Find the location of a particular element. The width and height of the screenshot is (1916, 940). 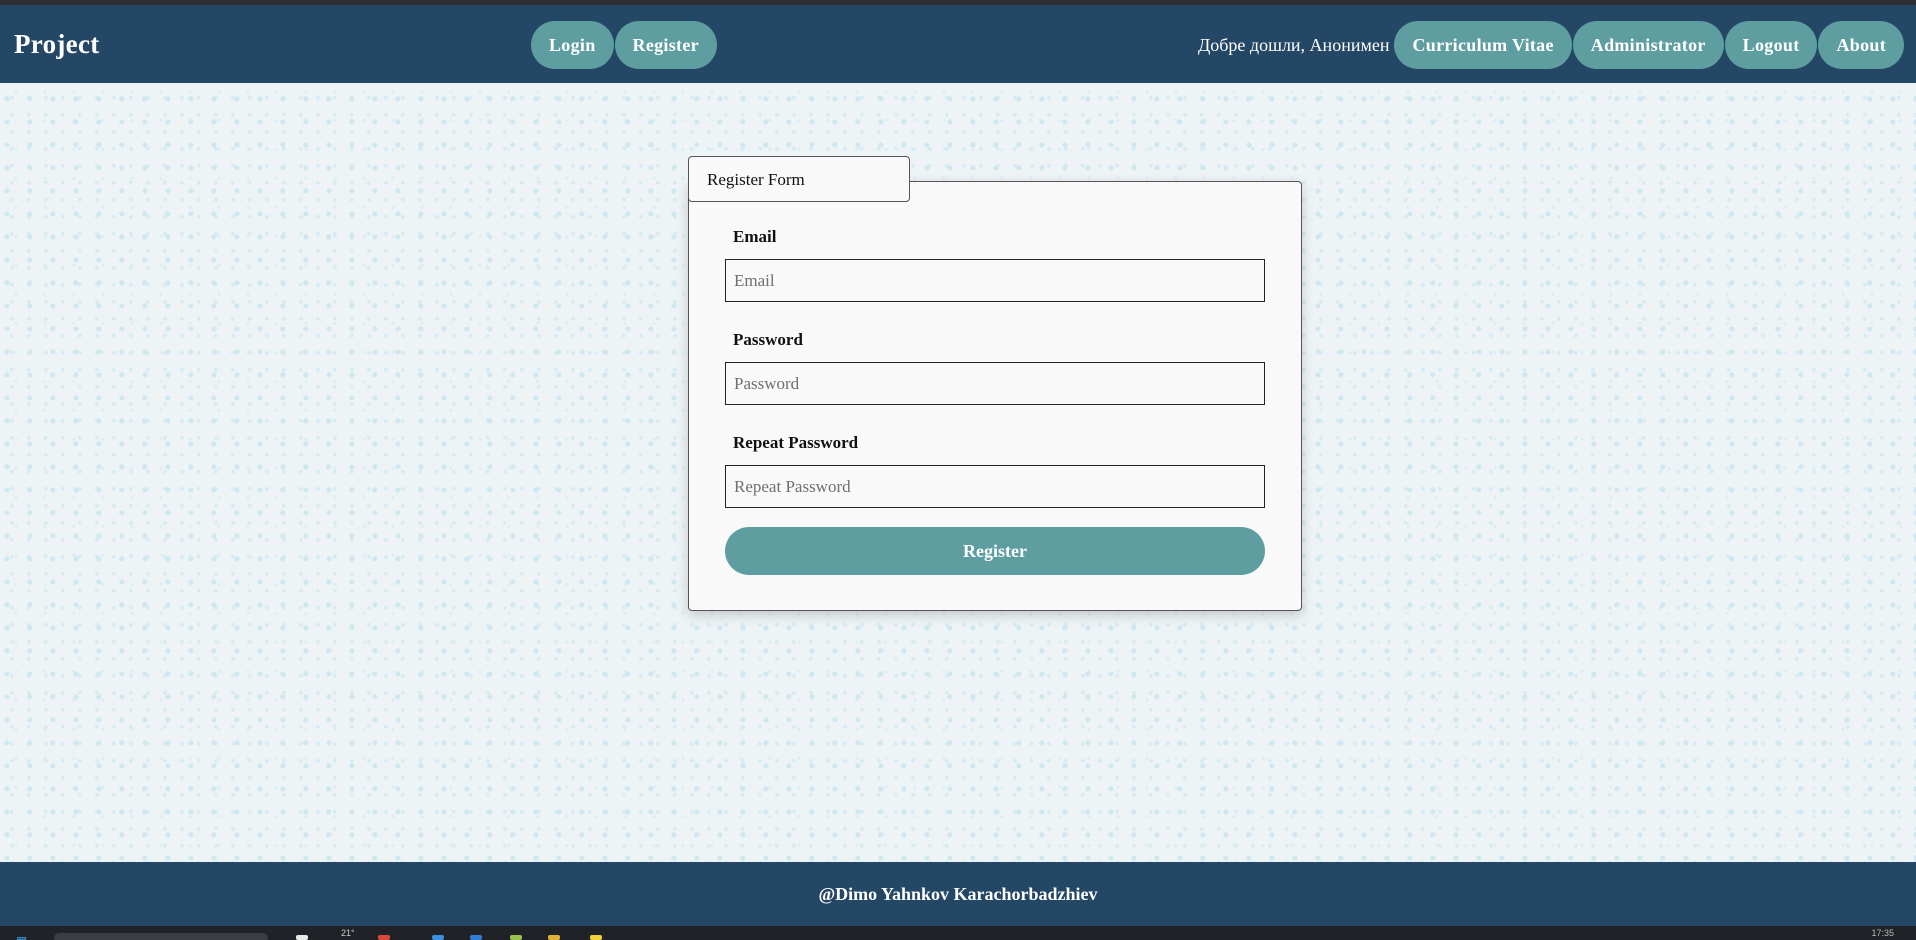

repeat-password-label: Repeat Password is located at coordinates (796, 442).